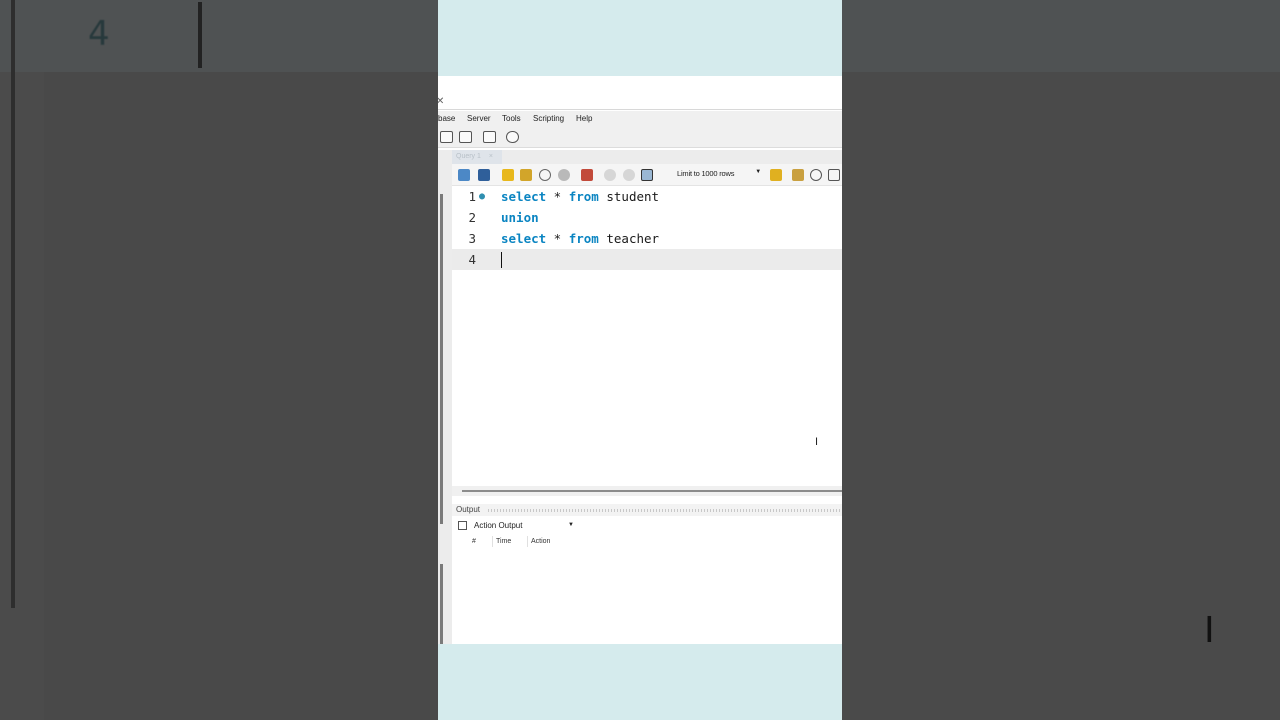  Describe the element at coordinates (200, 35) in the screenshot. I see `background-caret` at that location.